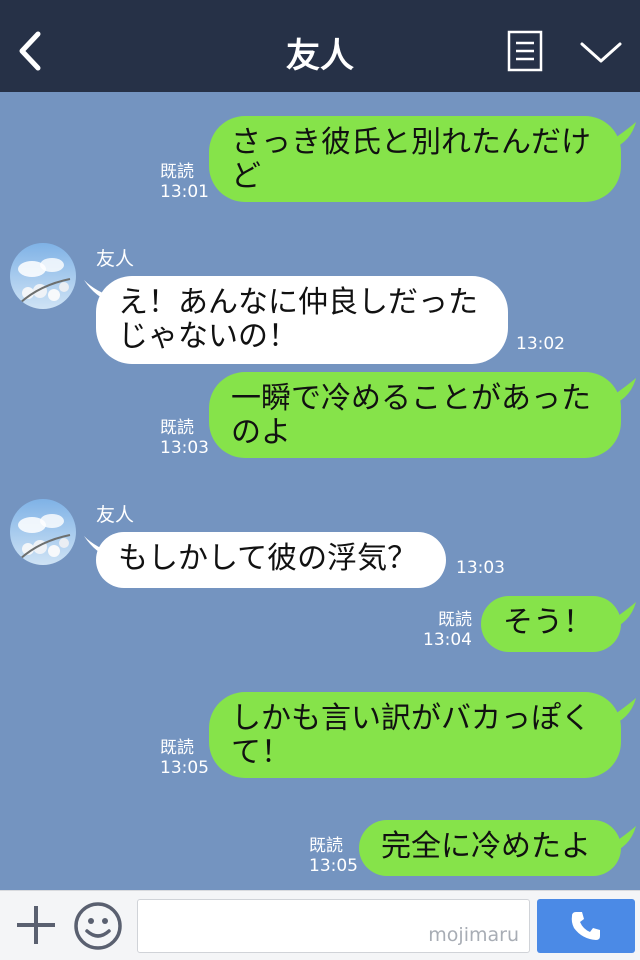 Image resolution: width=640 pixels, height=960 pixels. I want to click on received-message-bubble: え！あんなに仲良しだった じゃないの！, so click(302, 320).